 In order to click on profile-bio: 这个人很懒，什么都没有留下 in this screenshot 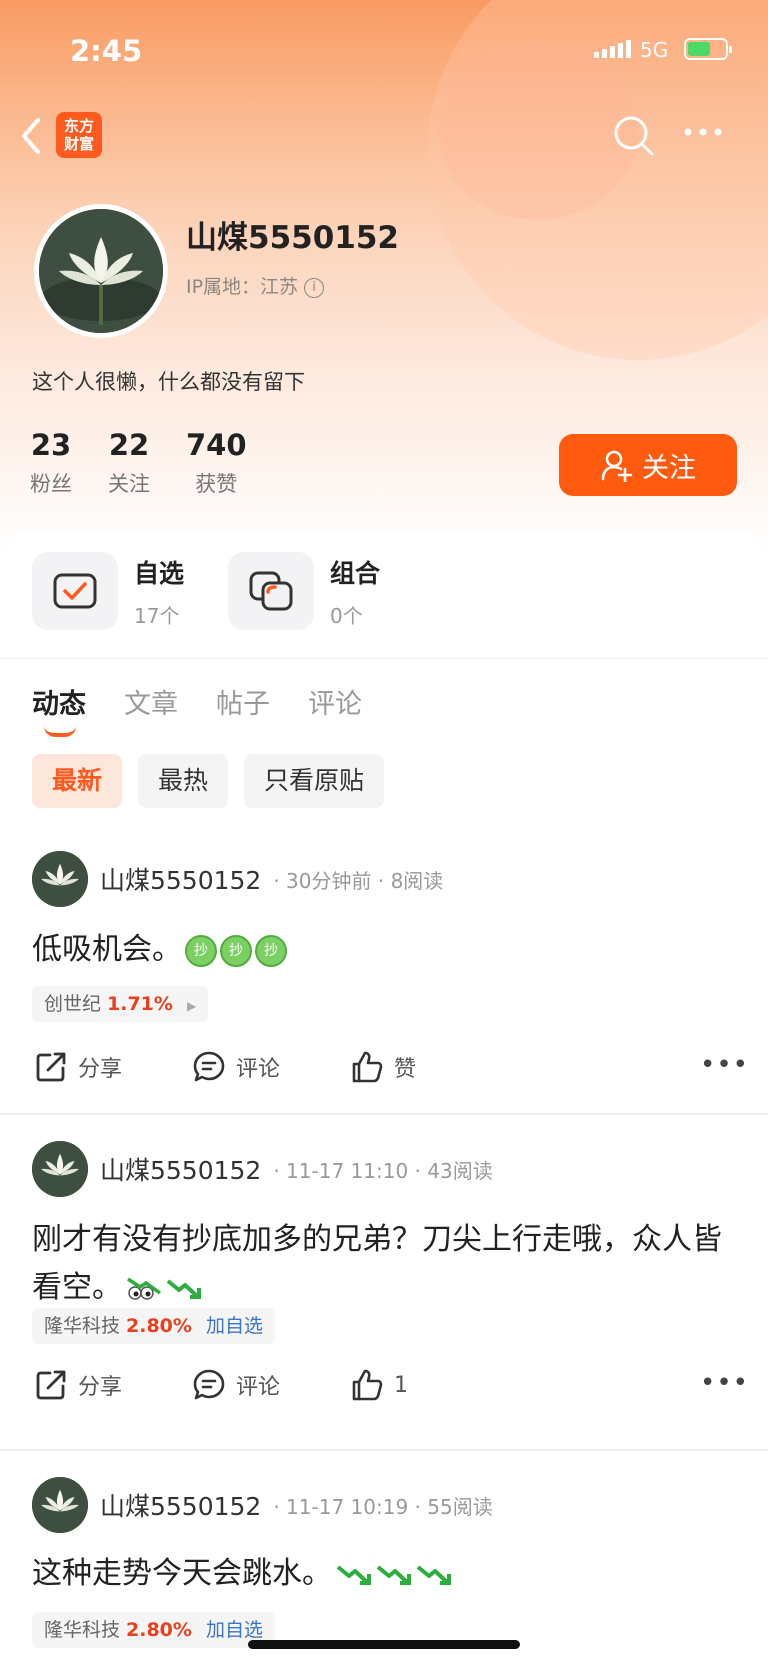, I will do `click(168, 382)`.